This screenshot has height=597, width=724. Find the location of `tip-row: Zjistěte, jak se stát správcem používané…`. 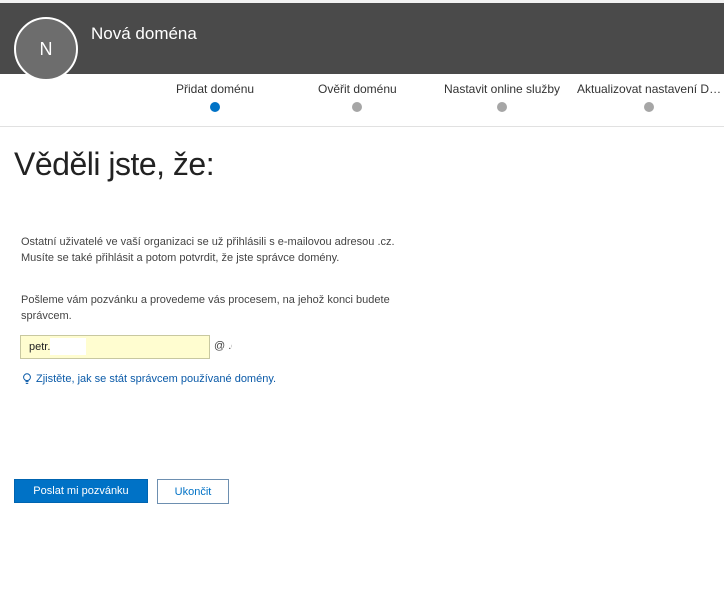

tip-row: Zjistěte, jak se stát správcem používané… is located at coordinates (149, 379).